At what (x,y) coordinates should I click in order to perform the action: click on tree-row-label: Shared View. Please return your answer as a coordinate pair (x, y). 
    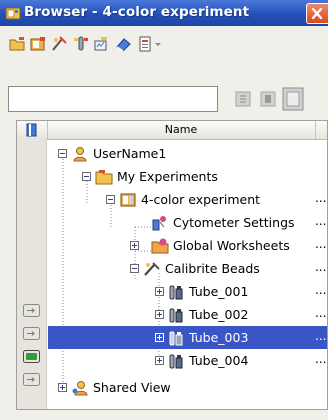
    Looking at the image, I should click on (132, 387).